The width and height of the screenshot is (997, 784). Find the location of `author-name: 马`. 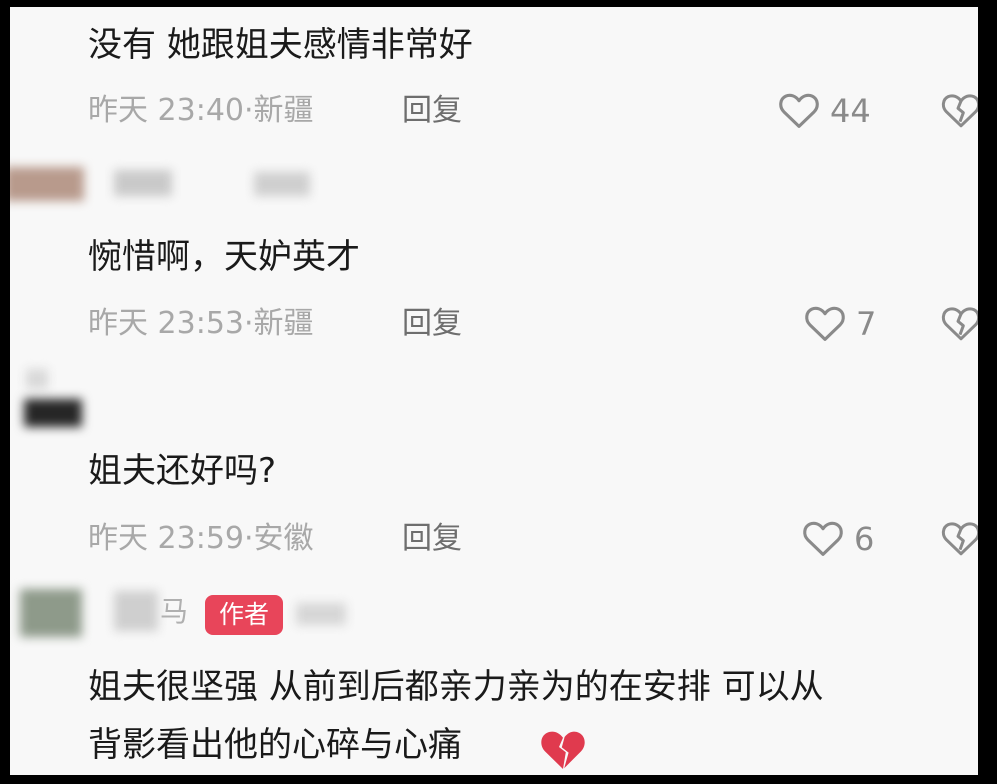

author-name: 马 is located at coordinates (174, 612).